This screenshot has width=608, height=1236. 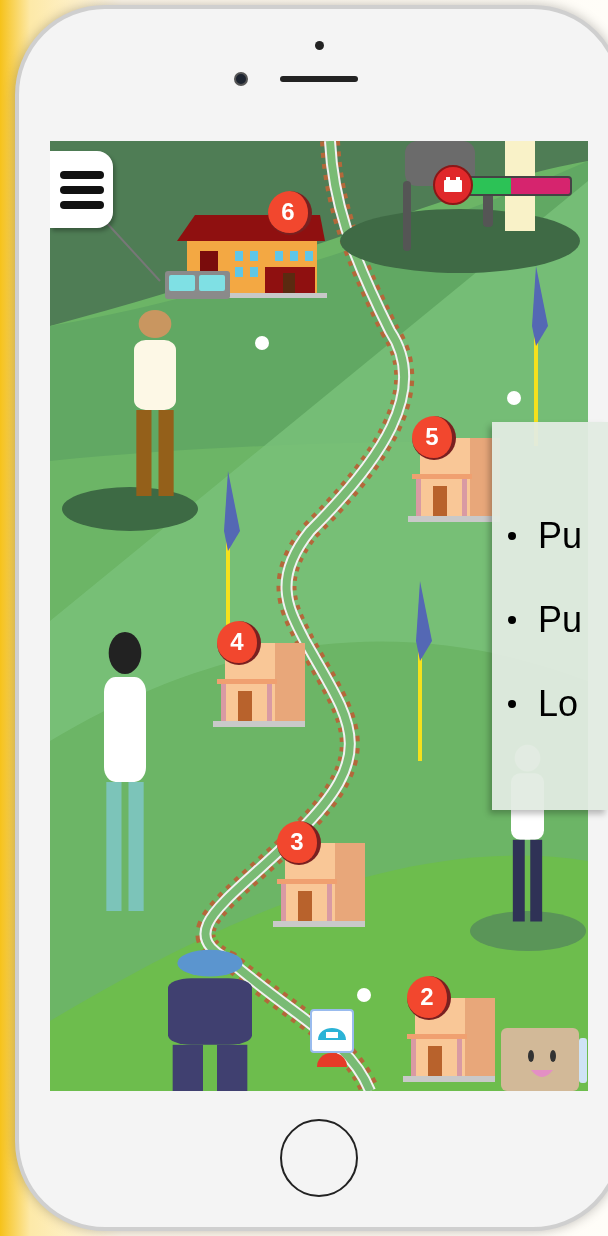 I want to click on bullet-text: Lo, so click(x=558, y=704).